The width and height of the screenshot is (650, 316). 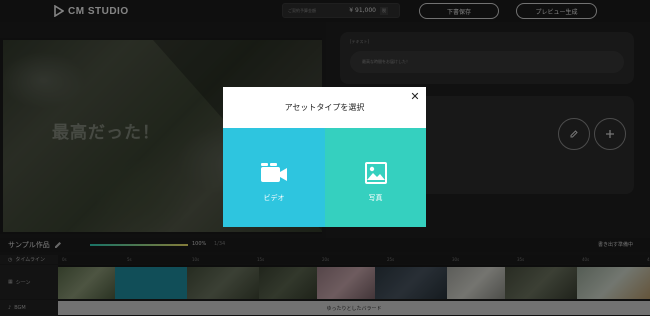 I want to click on image-icon, so click(x=375, y=172).